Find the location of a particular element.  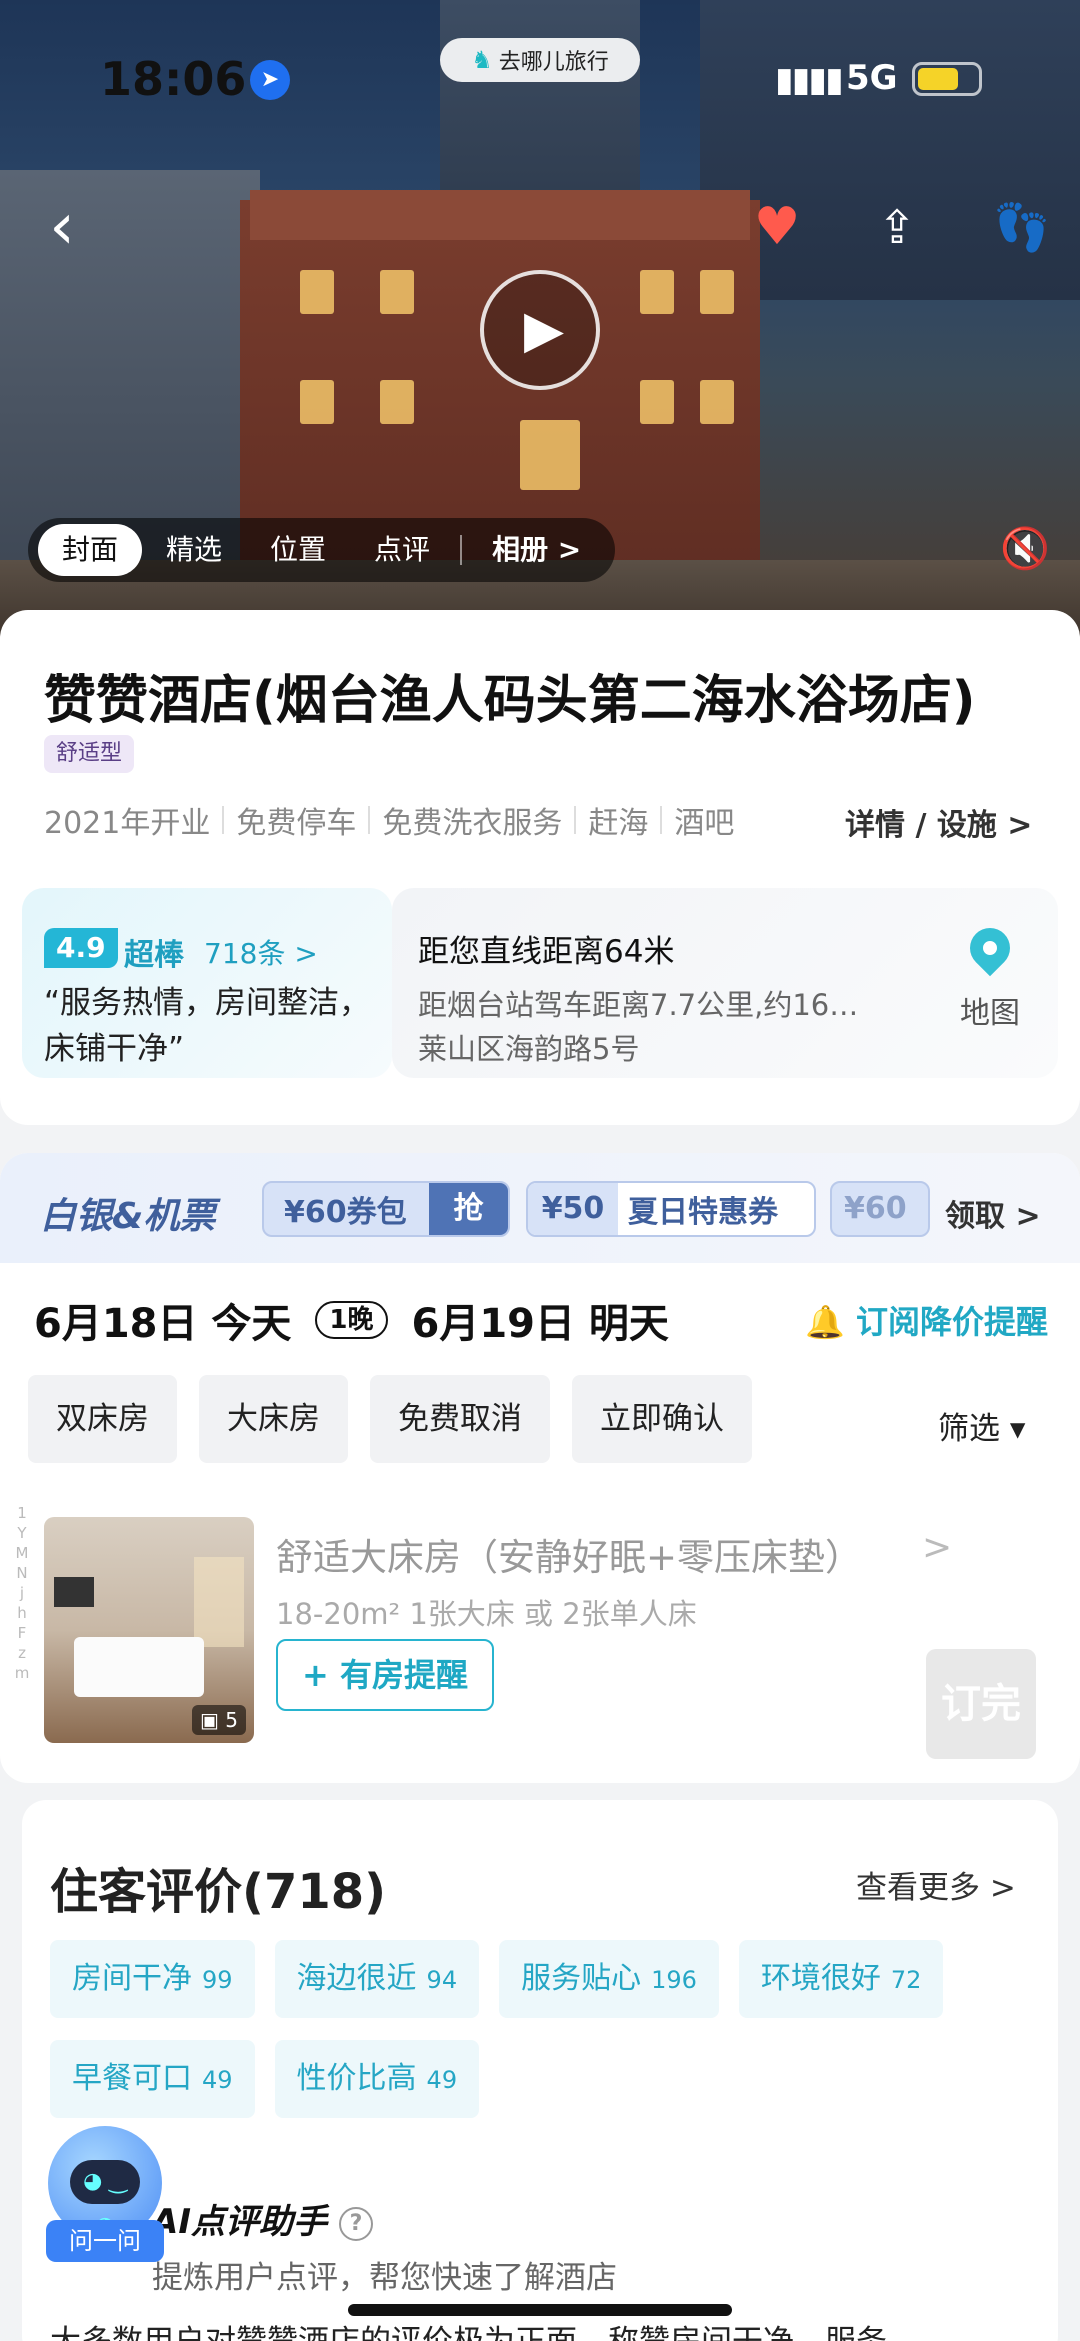

help-icon: ? is located at coordinates (355, 2223).